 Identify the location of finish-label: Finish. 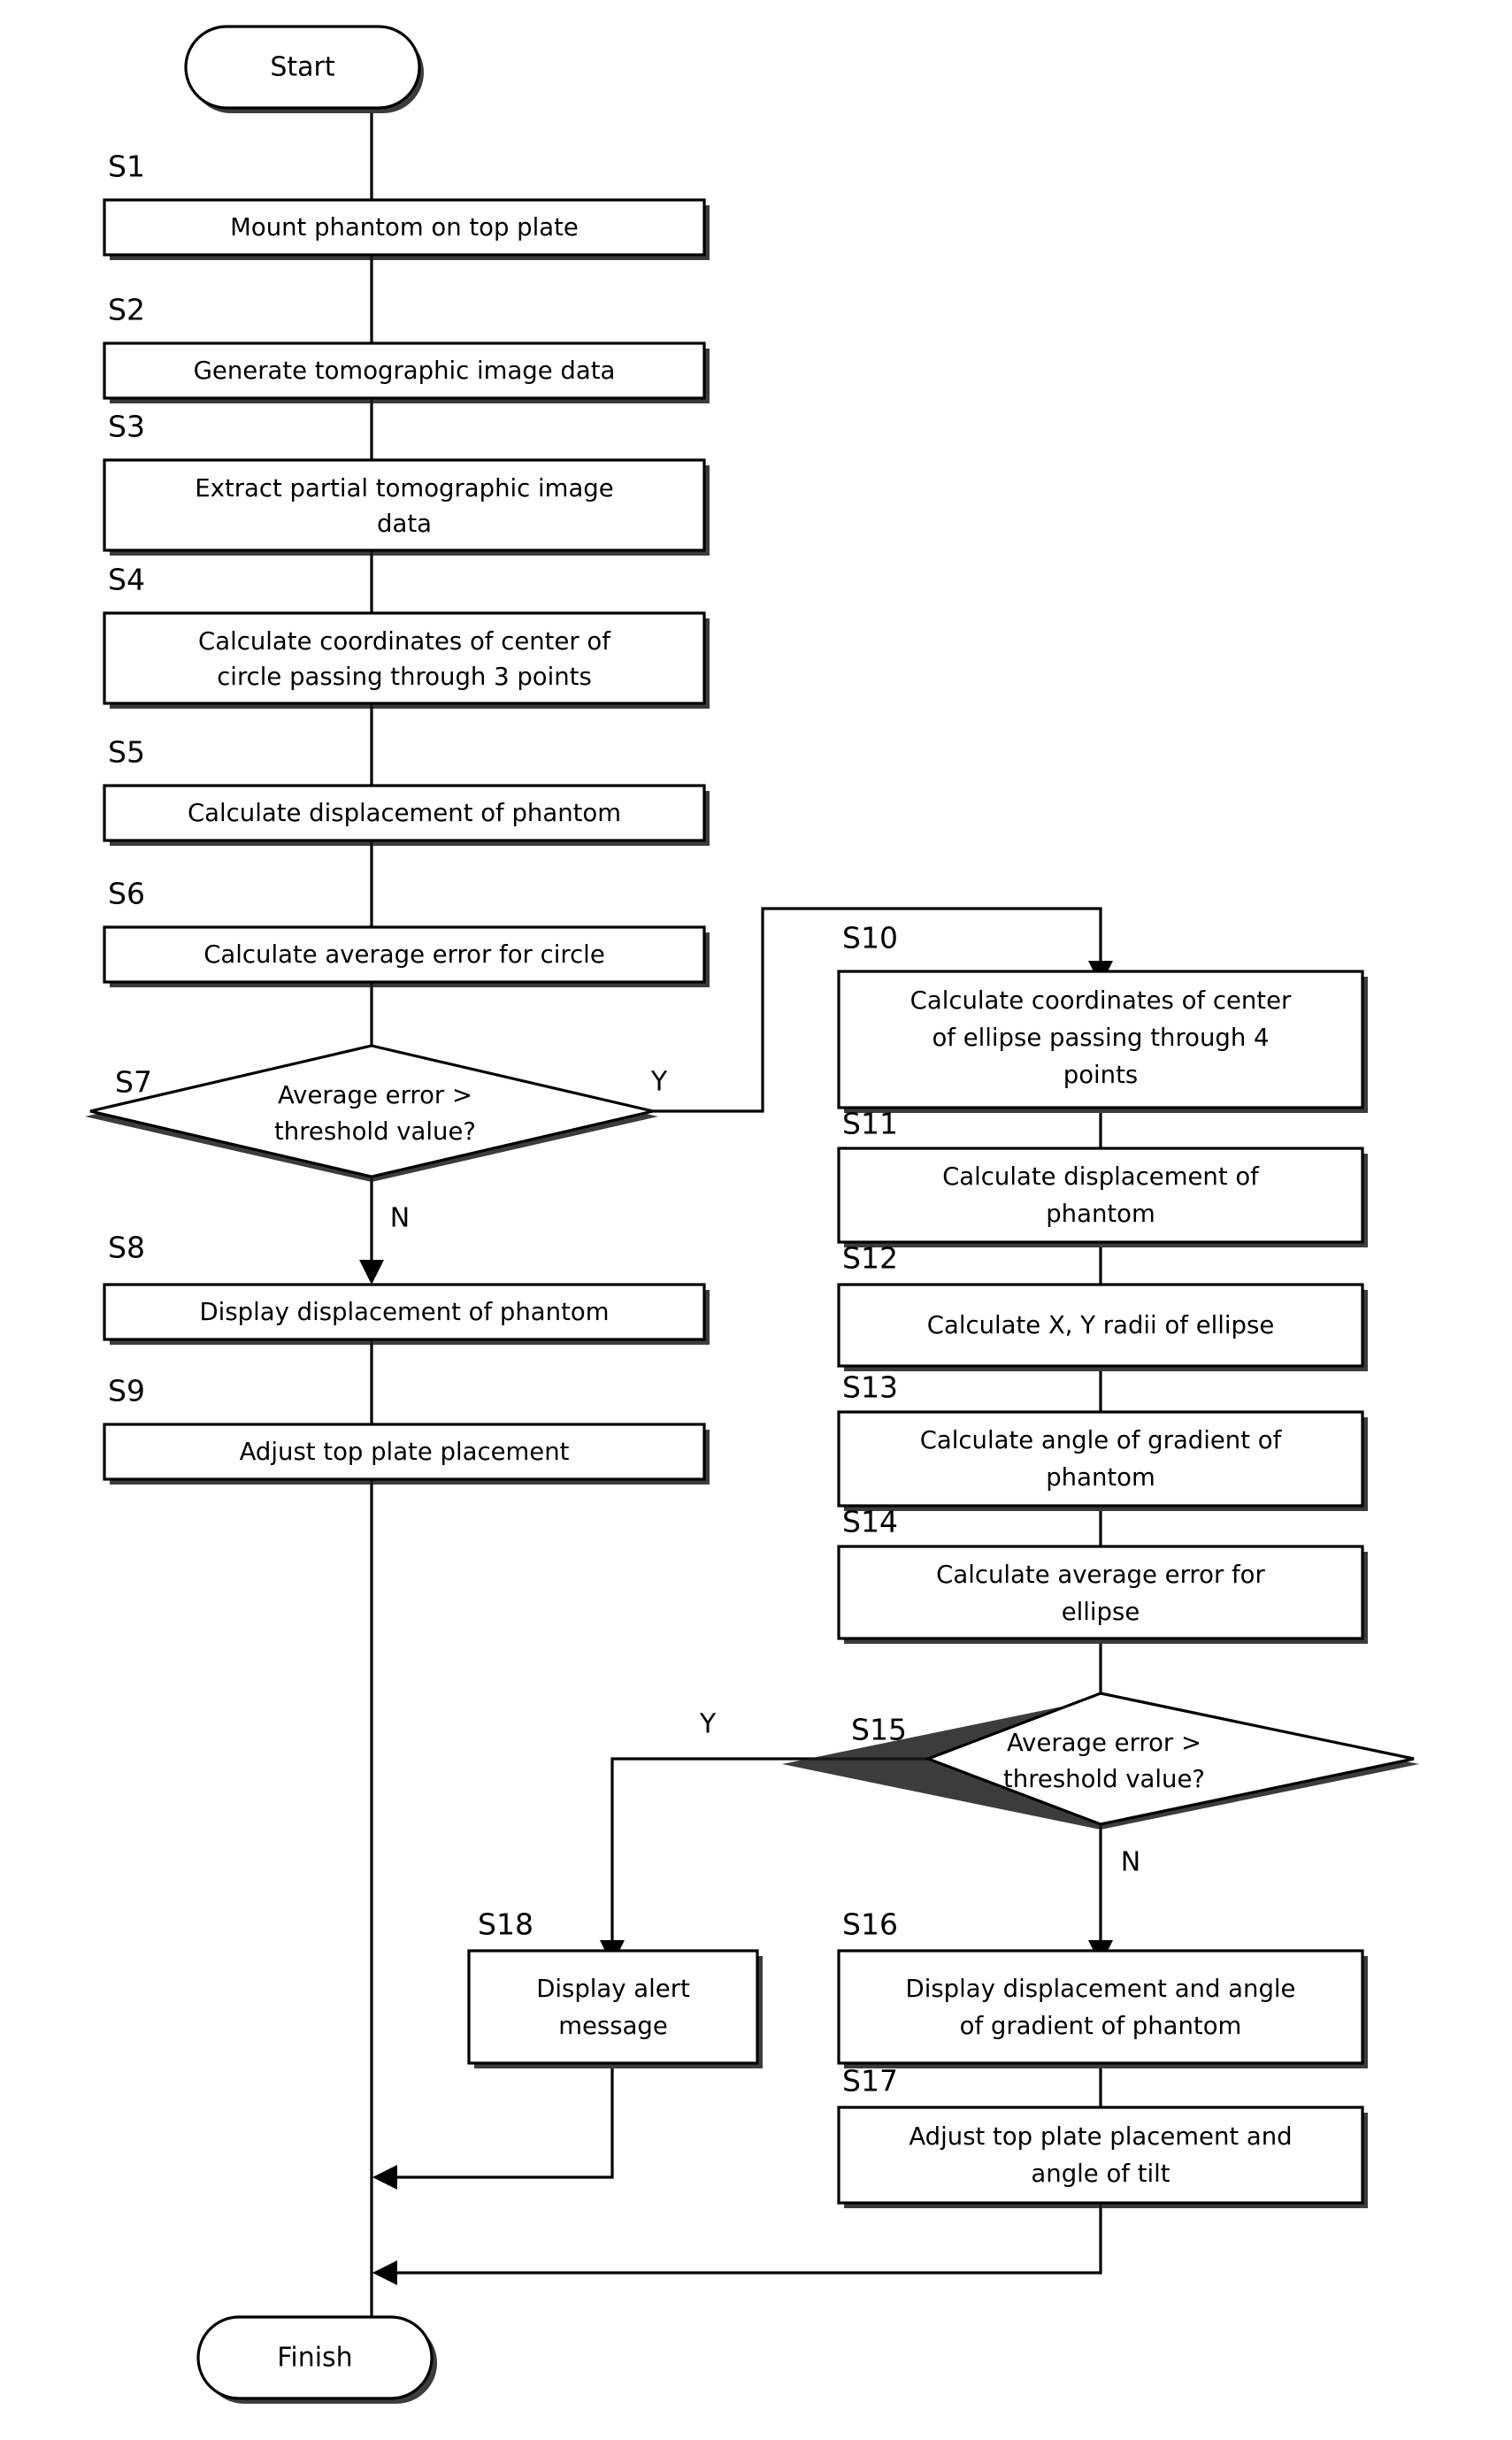
(314, 2358).